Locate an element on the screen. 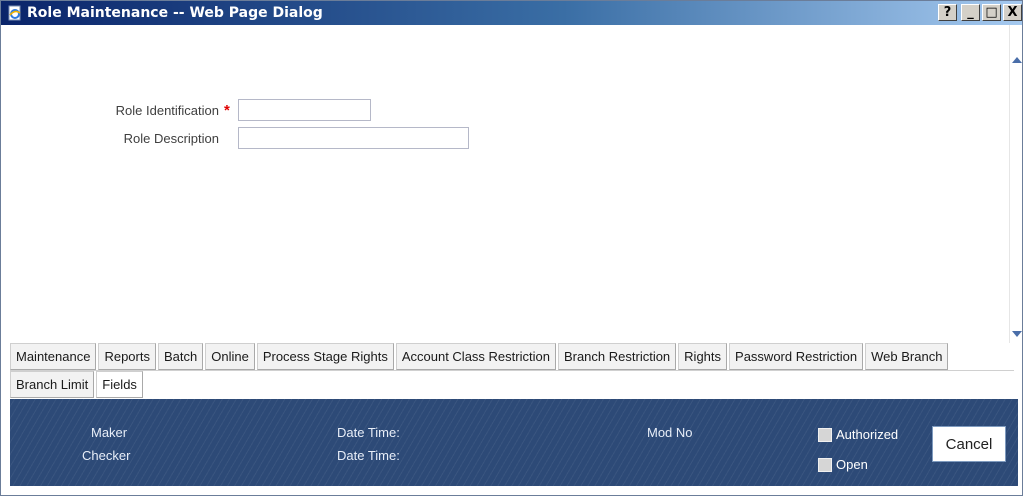 The width and height of the screenshot is (1023, 496). tab-rights: Rights is located at coordinates (703, 356).